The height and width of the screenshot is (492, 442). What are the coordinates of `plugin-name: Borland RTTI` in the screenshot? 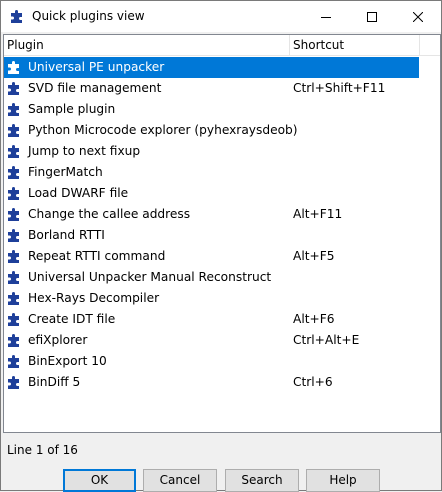 It's located at (66, 235).